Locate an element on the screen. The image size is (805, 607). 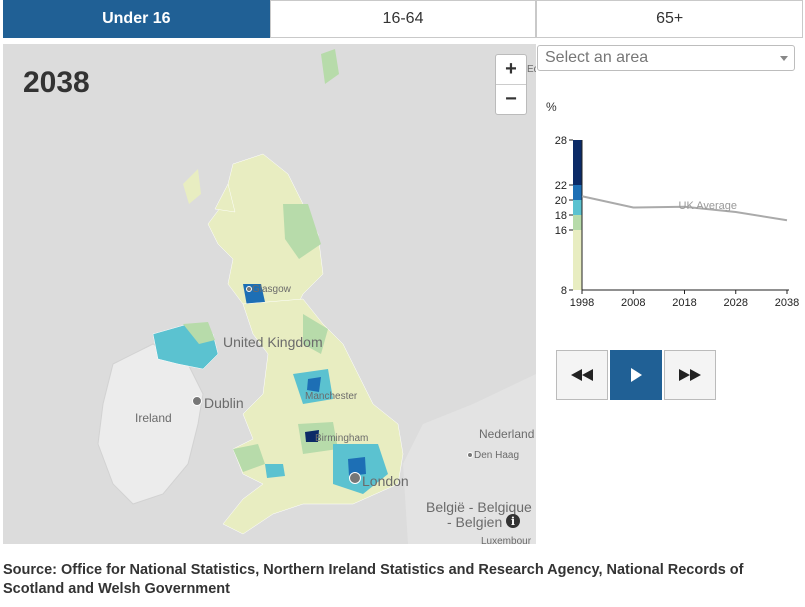
chart-y-axis-label: % is located at coordinates (551, 107).